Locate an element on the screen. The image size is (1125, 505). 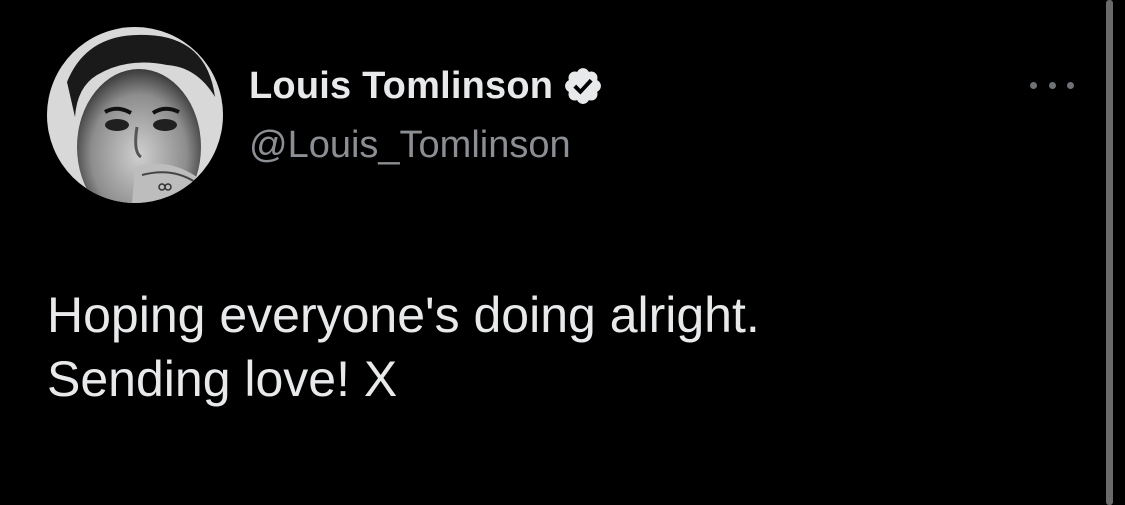
tweet-text-line: Sending love! X is located at coordinates (222, 379).